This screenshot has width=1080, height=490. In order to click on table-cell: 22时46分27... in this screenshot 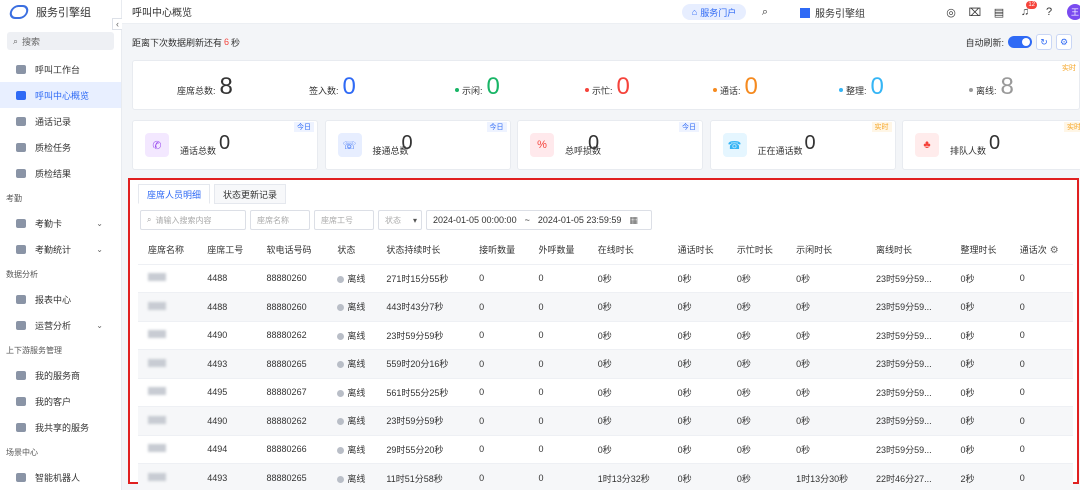, I will do `click(908, 476)`.